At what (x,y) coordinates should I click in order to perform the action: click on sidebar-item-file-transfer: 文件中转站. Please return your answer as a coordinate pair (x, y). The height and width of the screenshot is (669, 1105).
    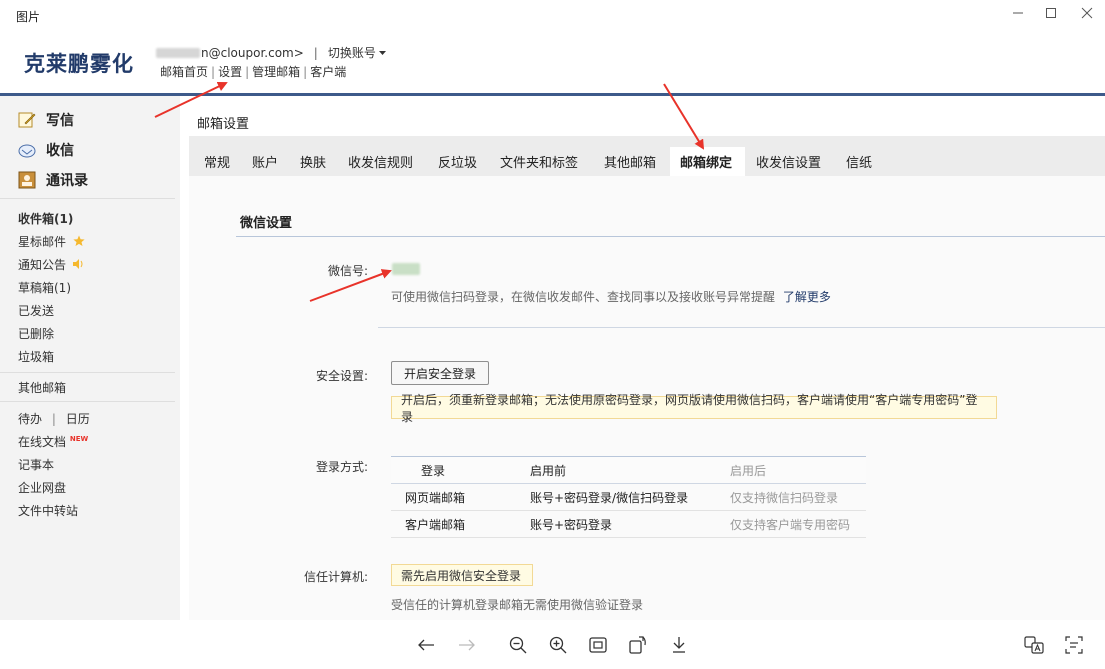
    Looking at the image, I should click on (48, 510).